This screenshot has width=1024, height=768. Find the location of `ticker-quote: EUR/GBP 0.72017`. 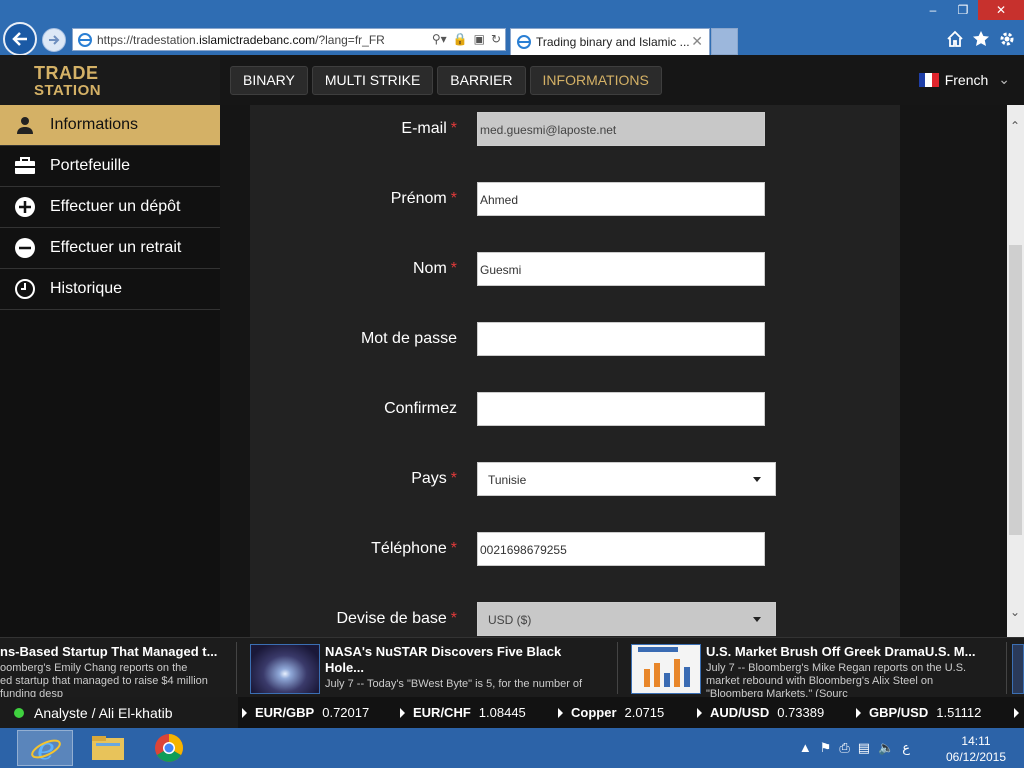

ticker-quote: EUR/GBP 0.72017 is located at coordinates (305, 712).